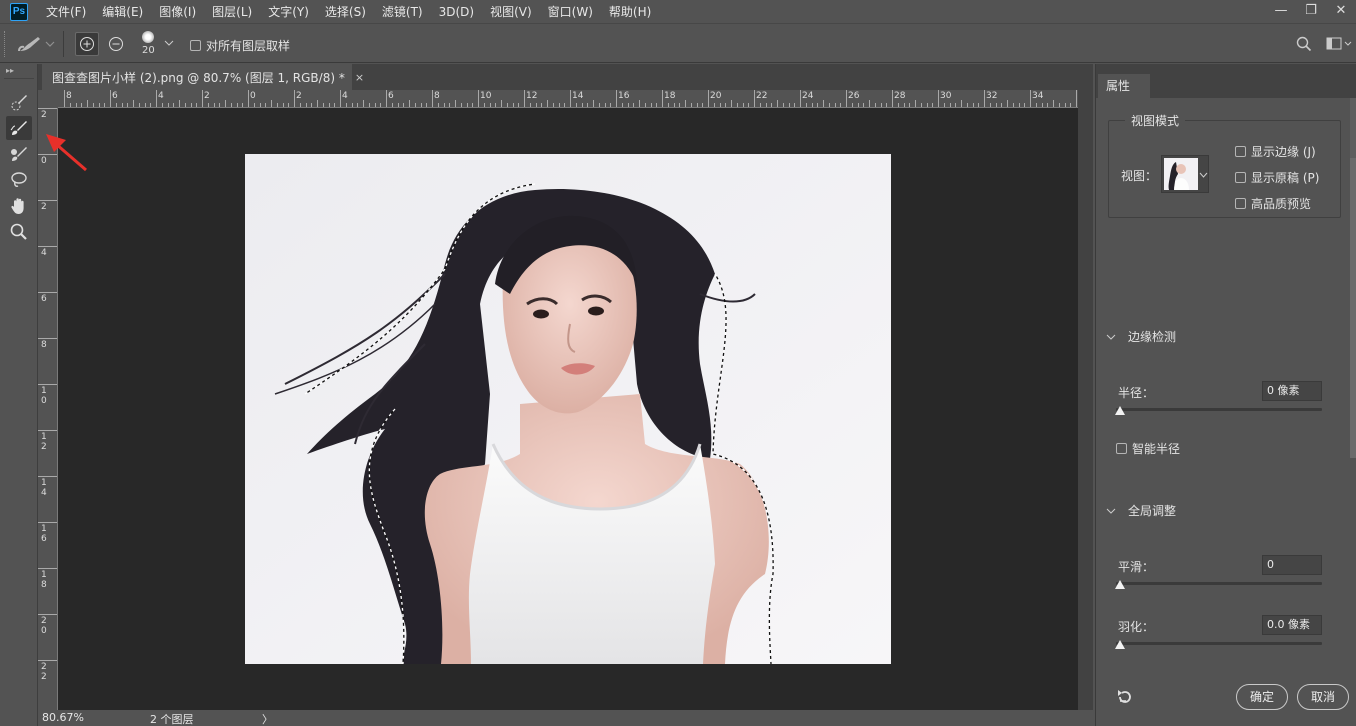 The width and height of the screenshot is (1356, 726). I want to click on workspace-button, so click(1339, 45).